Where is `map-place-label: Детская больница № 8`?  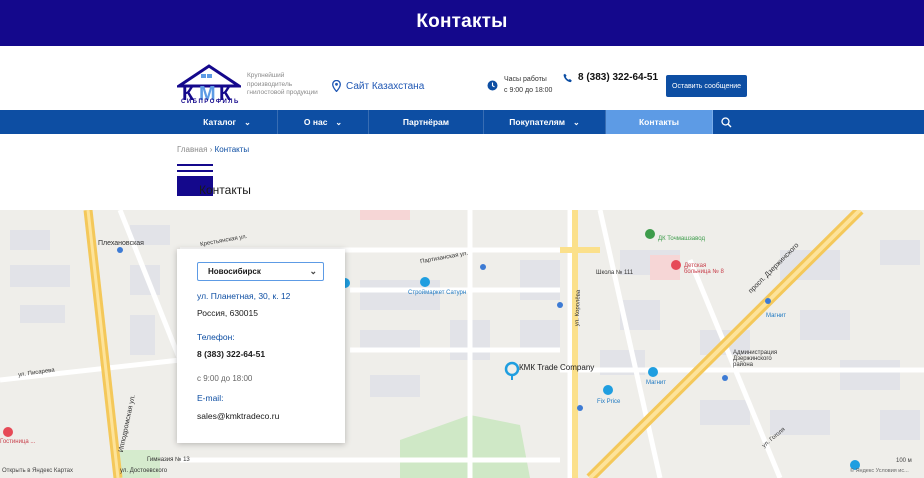 map-place-label: Детская больница № 8 is located at coordinates (704, 269).